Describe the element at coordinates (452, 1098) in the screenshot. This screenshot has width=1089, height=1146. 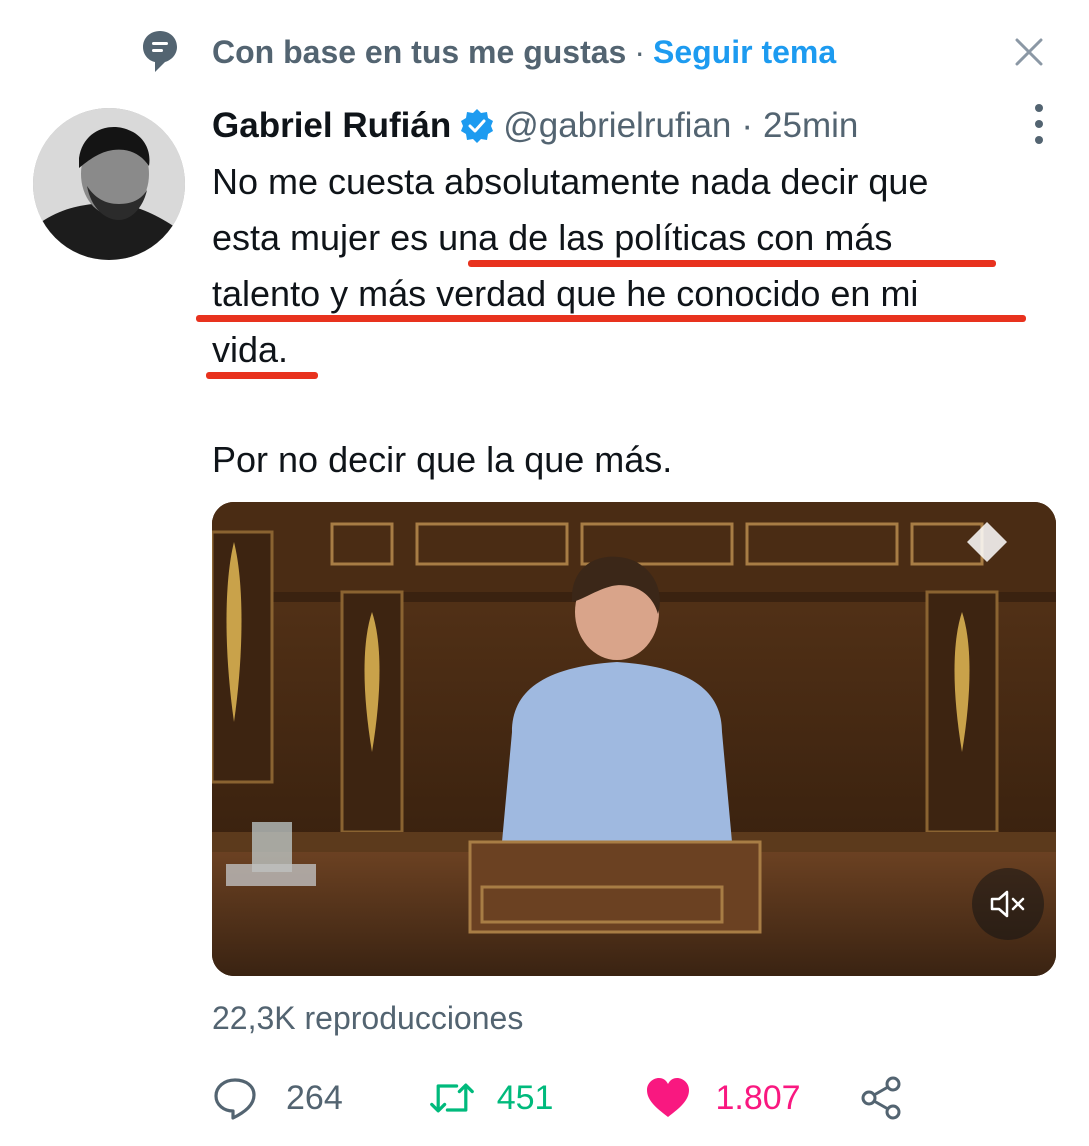
I see `retweet-icon` at that location.